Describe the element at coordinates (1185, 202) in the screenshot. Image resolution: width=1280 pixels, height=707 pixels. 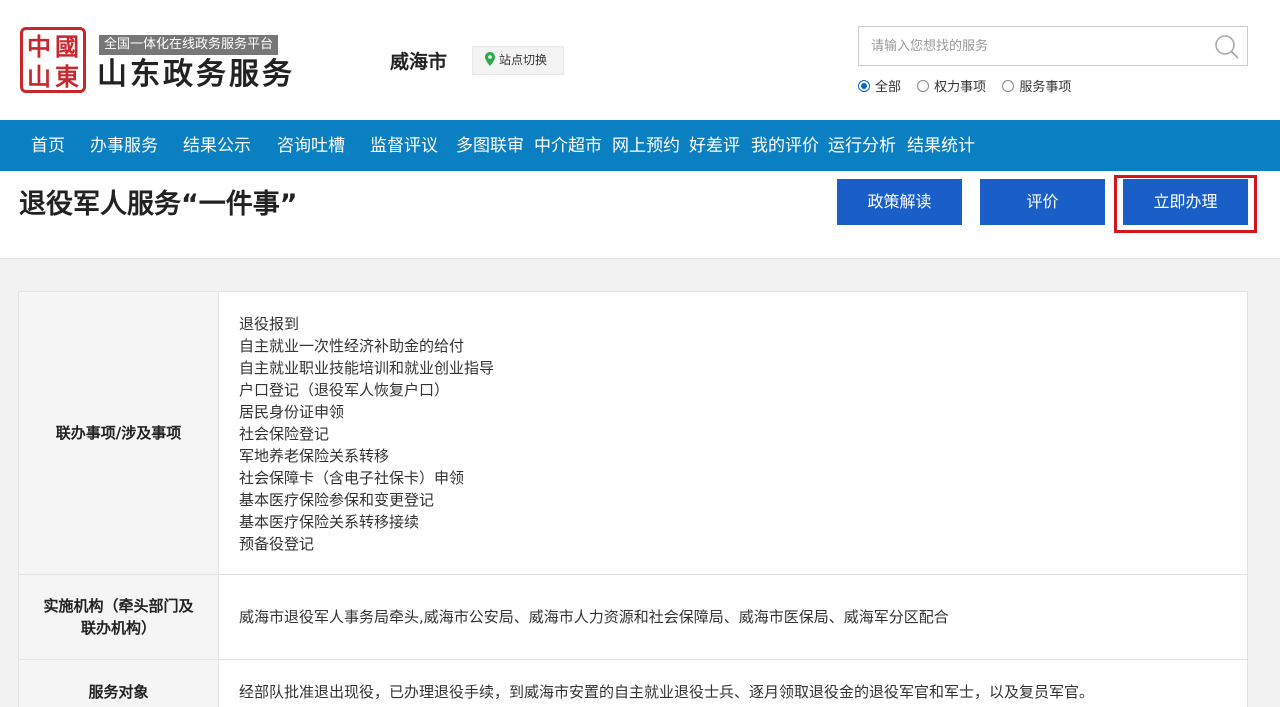
I see `apply-now-button: 立即办理` at that location.